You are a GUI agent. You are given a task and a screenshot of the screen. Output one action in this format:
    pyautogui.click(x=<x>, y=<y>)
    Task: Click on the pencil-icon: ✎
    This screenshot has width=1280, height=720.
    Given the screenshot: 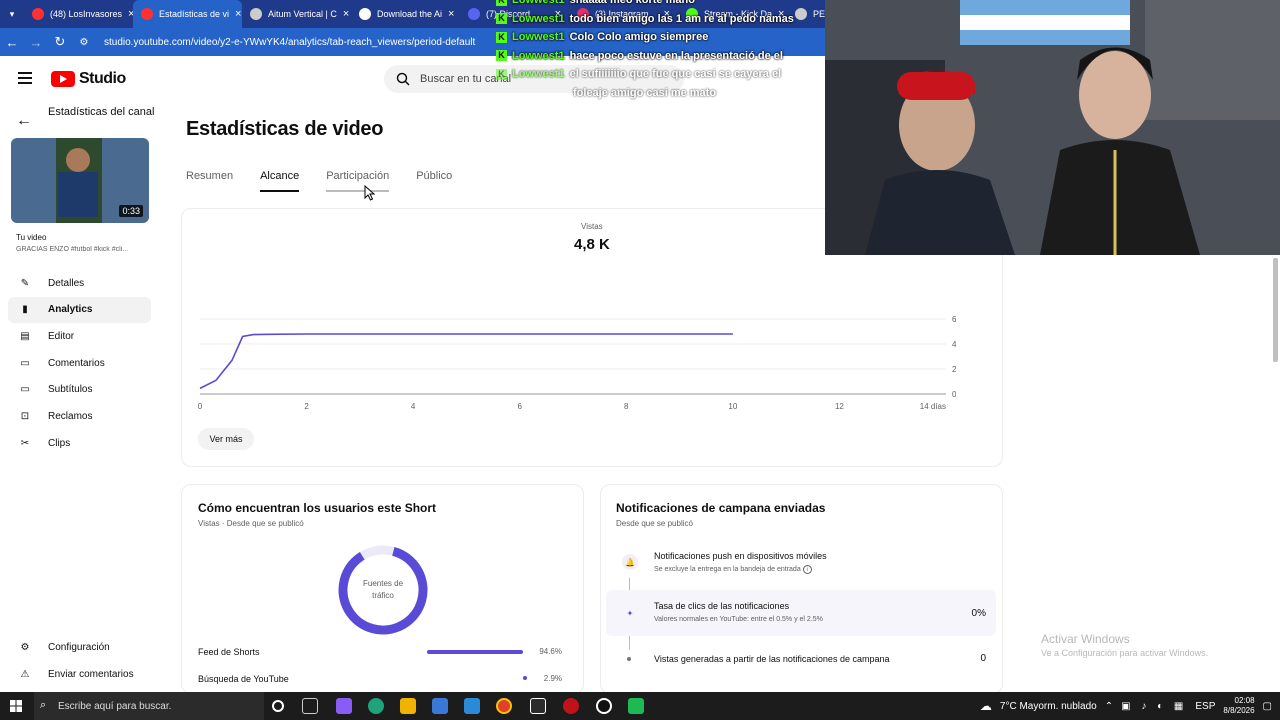 What is the action you would take?
    pyautogui.click(x=25, y=283)
    